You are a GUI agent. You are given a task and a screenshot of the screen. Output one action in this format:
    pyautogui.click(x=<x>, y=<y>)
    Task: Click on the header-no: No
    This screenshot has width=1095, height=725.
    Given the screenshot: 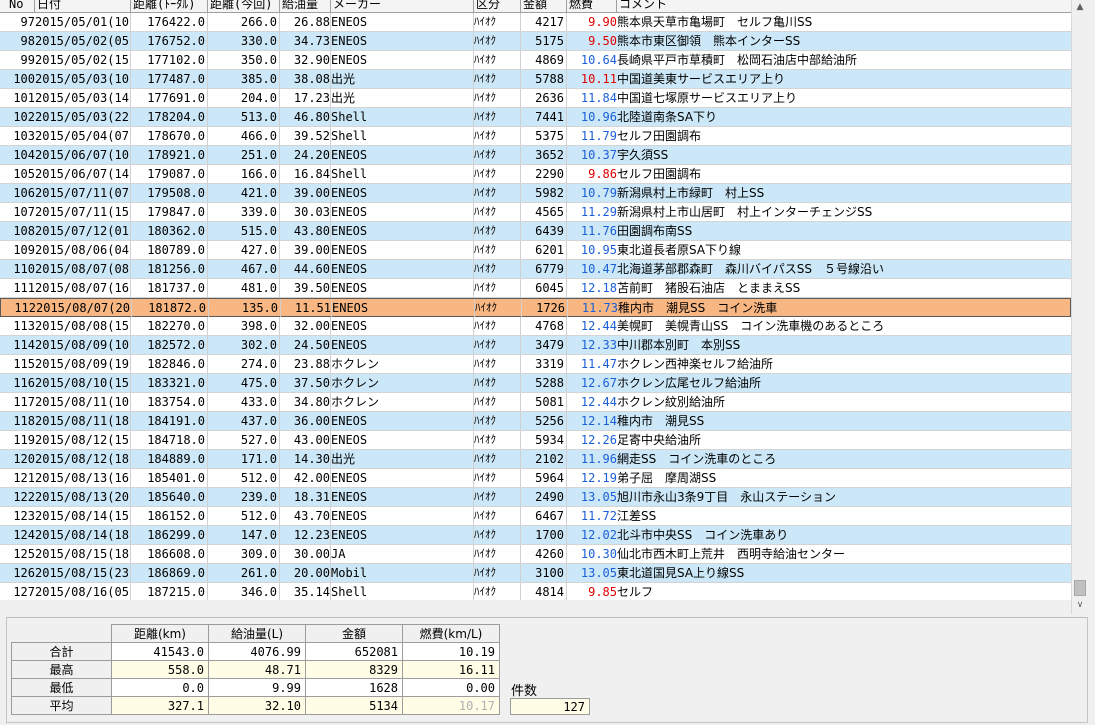 What is the action you would take?
    pyautogui.click(x=21, y=6)
    